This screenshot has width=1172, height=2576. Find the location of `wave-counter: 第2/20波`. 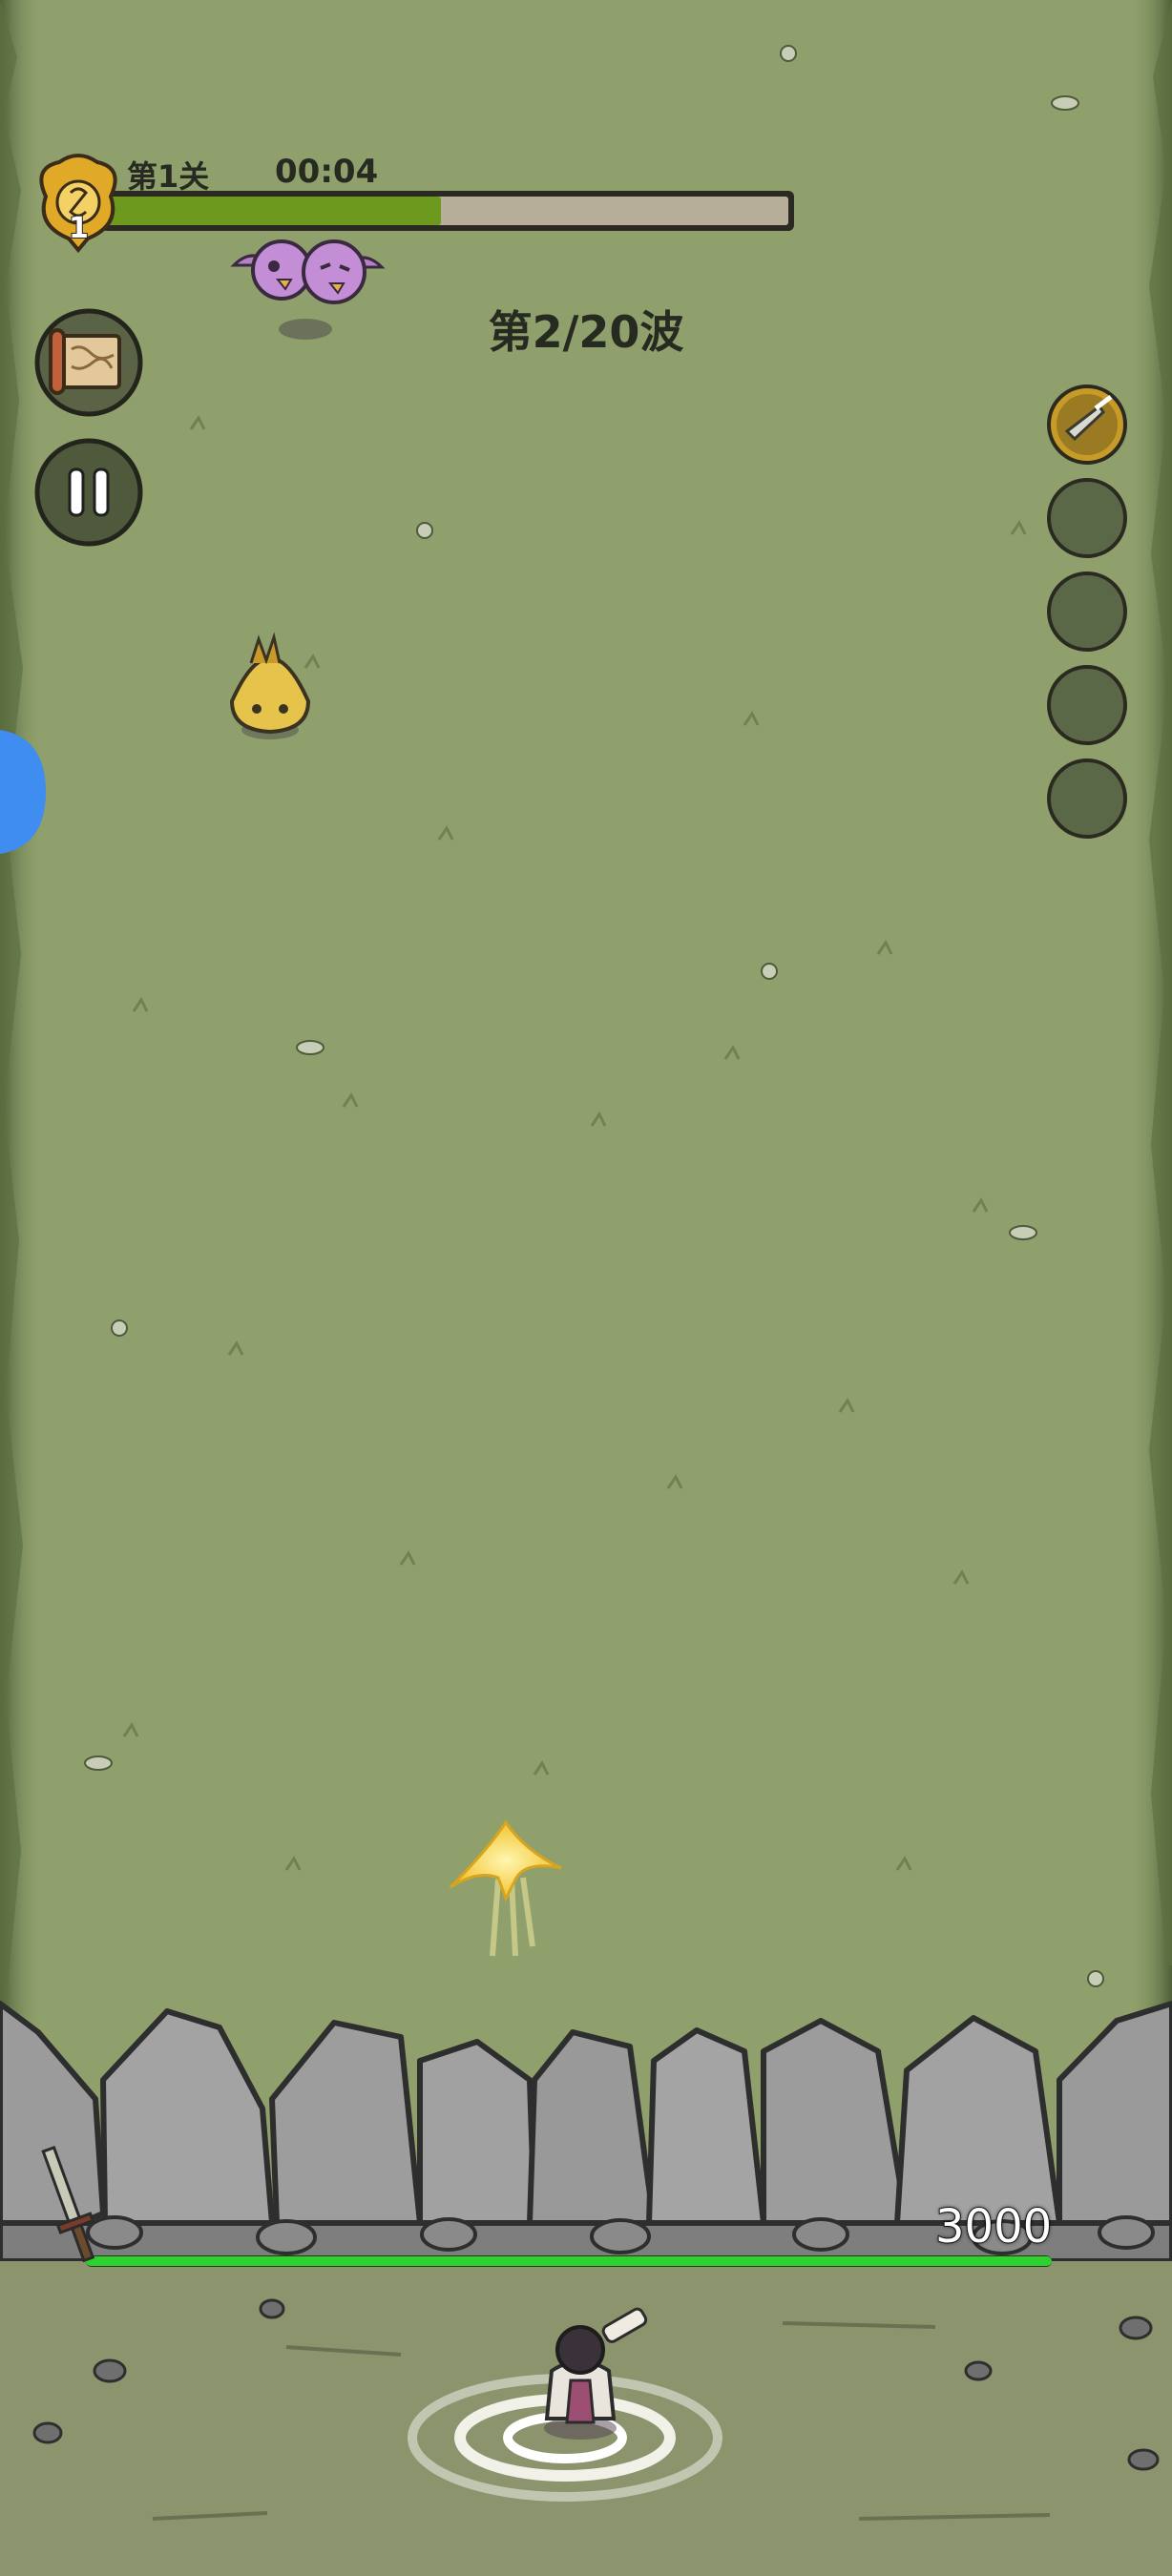

wave-counter: 第2/20波 is located at coordinates (586, 332).